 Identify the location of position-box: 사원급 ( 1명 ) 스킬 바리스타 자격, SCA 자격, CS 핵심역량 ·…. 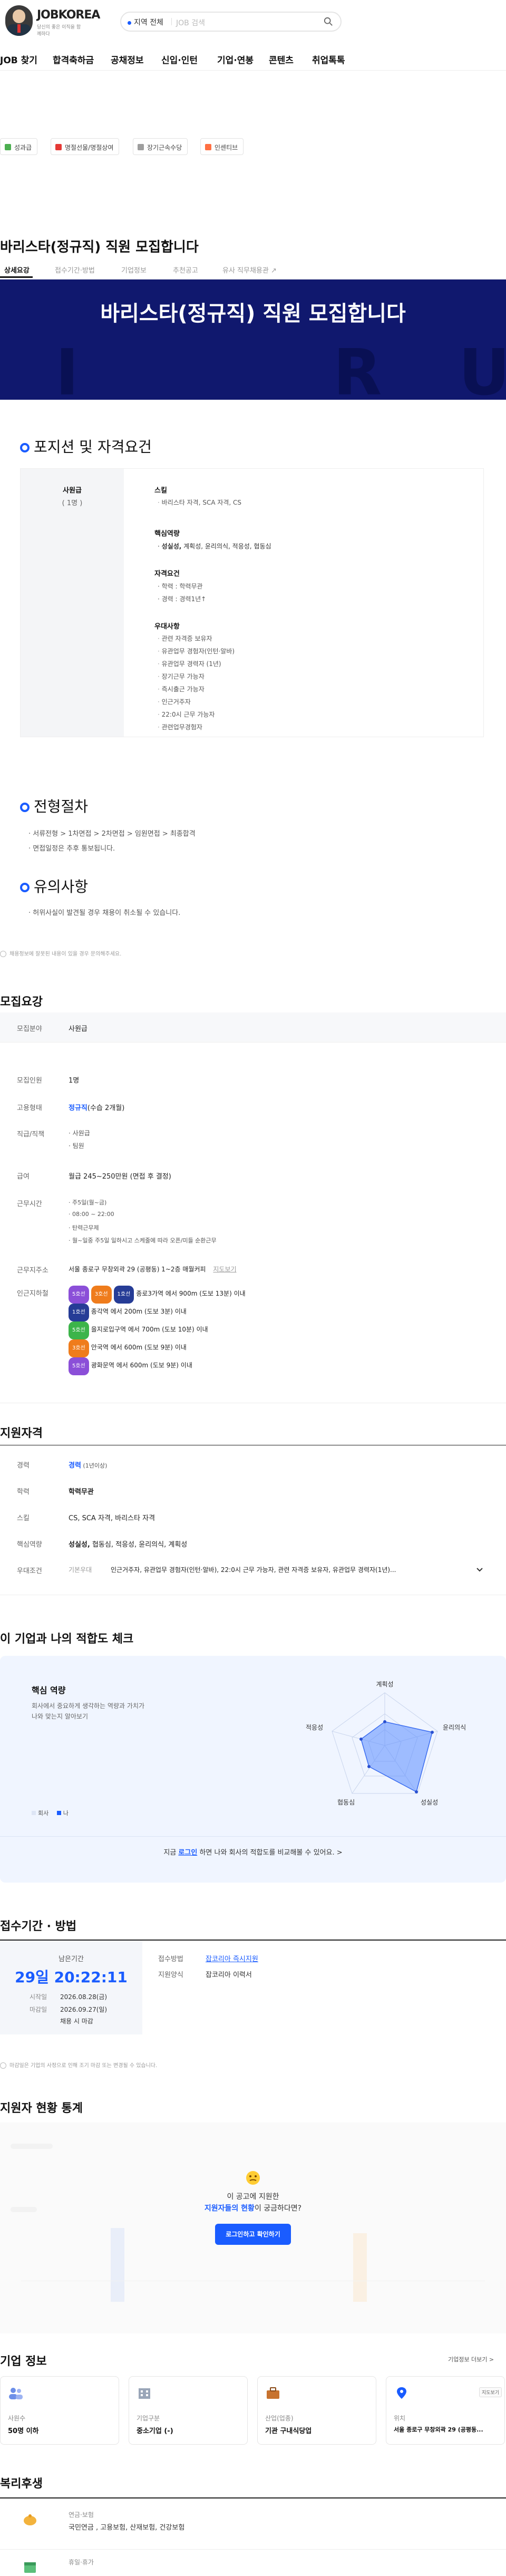
(252, 602).